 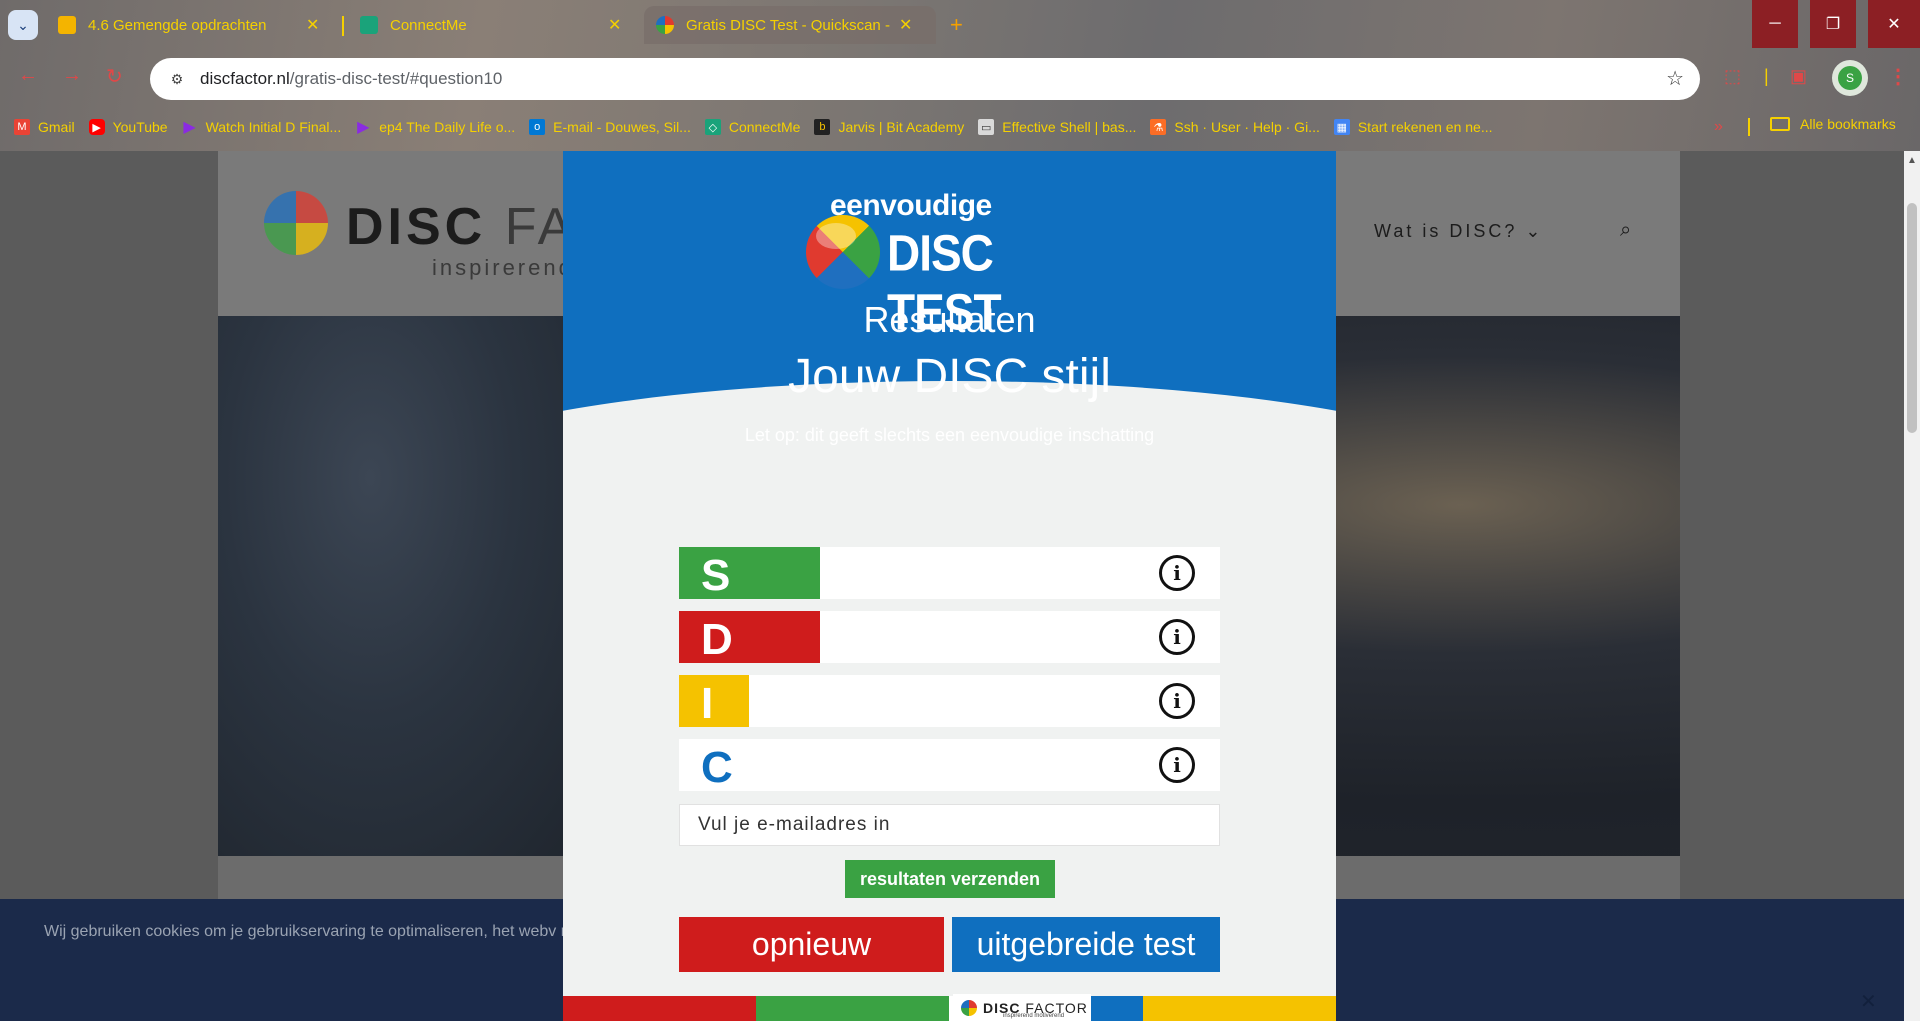 I want to click on site-tagline: inspirerend, so click(x=503, y=267).